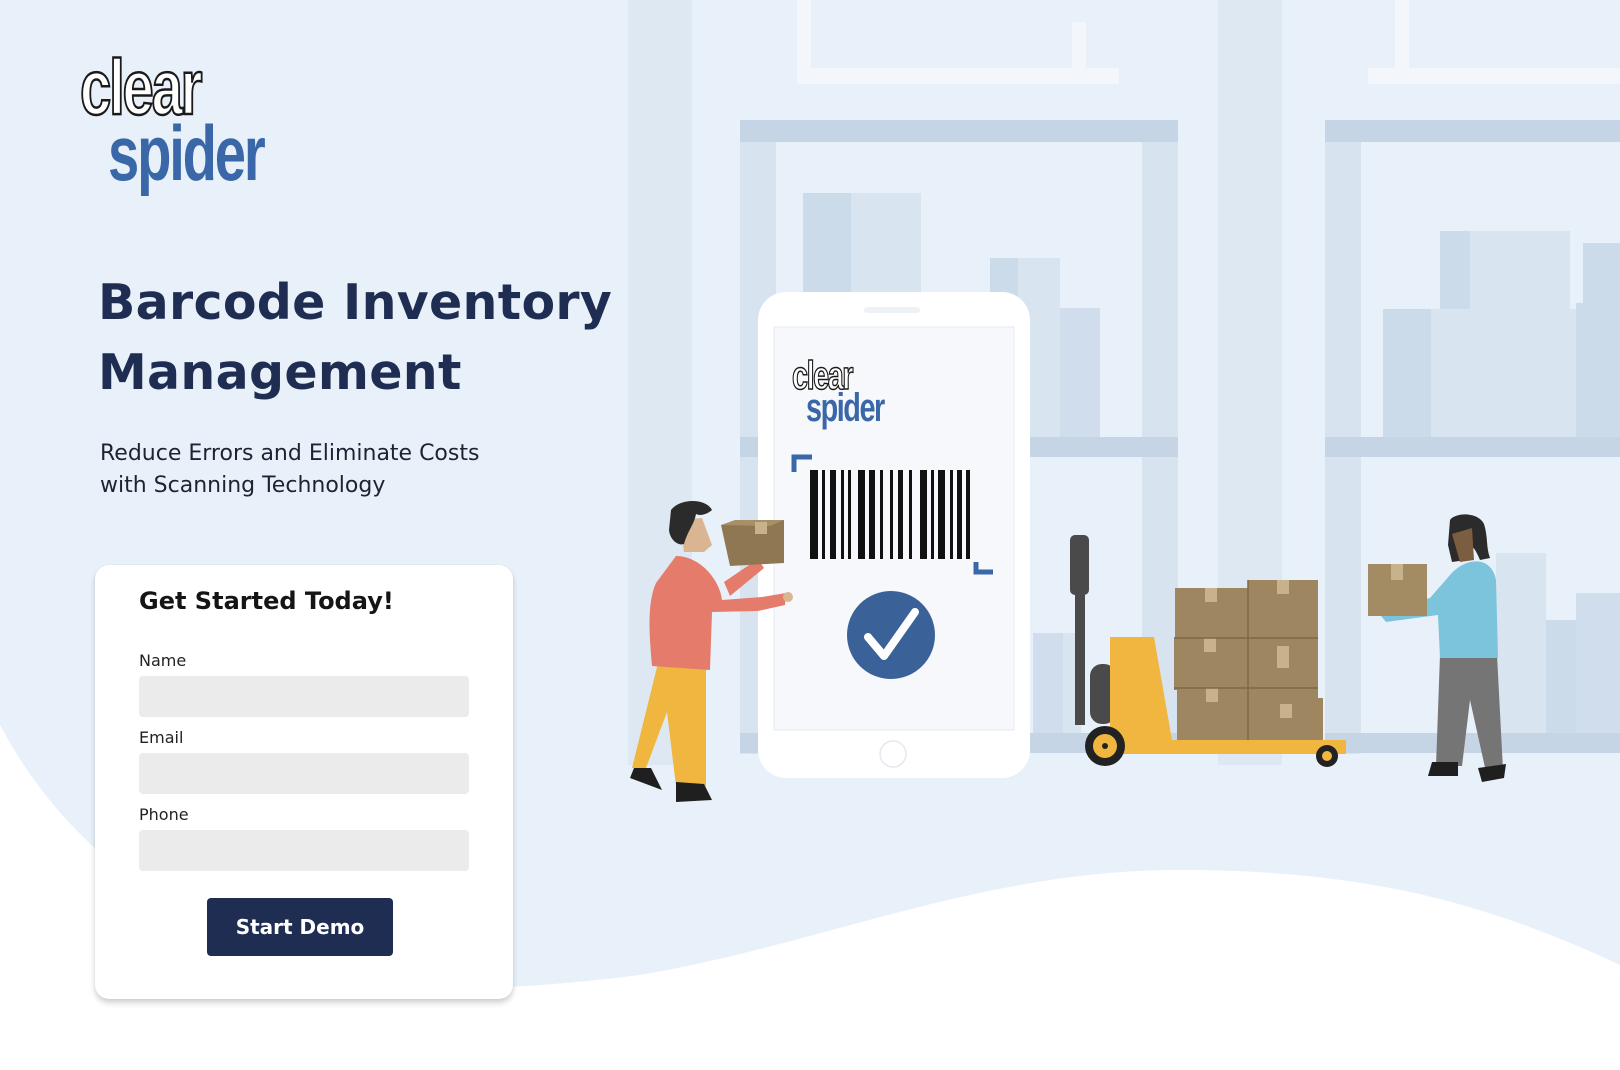 The width and height of the screenshot is (1620, 1070). I want to click on email-input, so click(304, 773).